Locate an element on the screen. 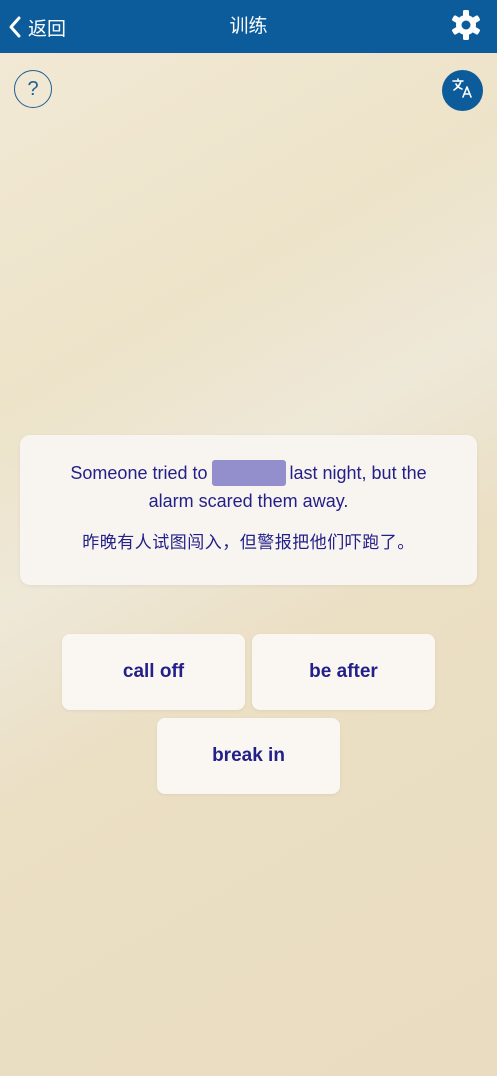 This screenshot has height=1076, width=497. translate-button is located at coordinates (462, 90).